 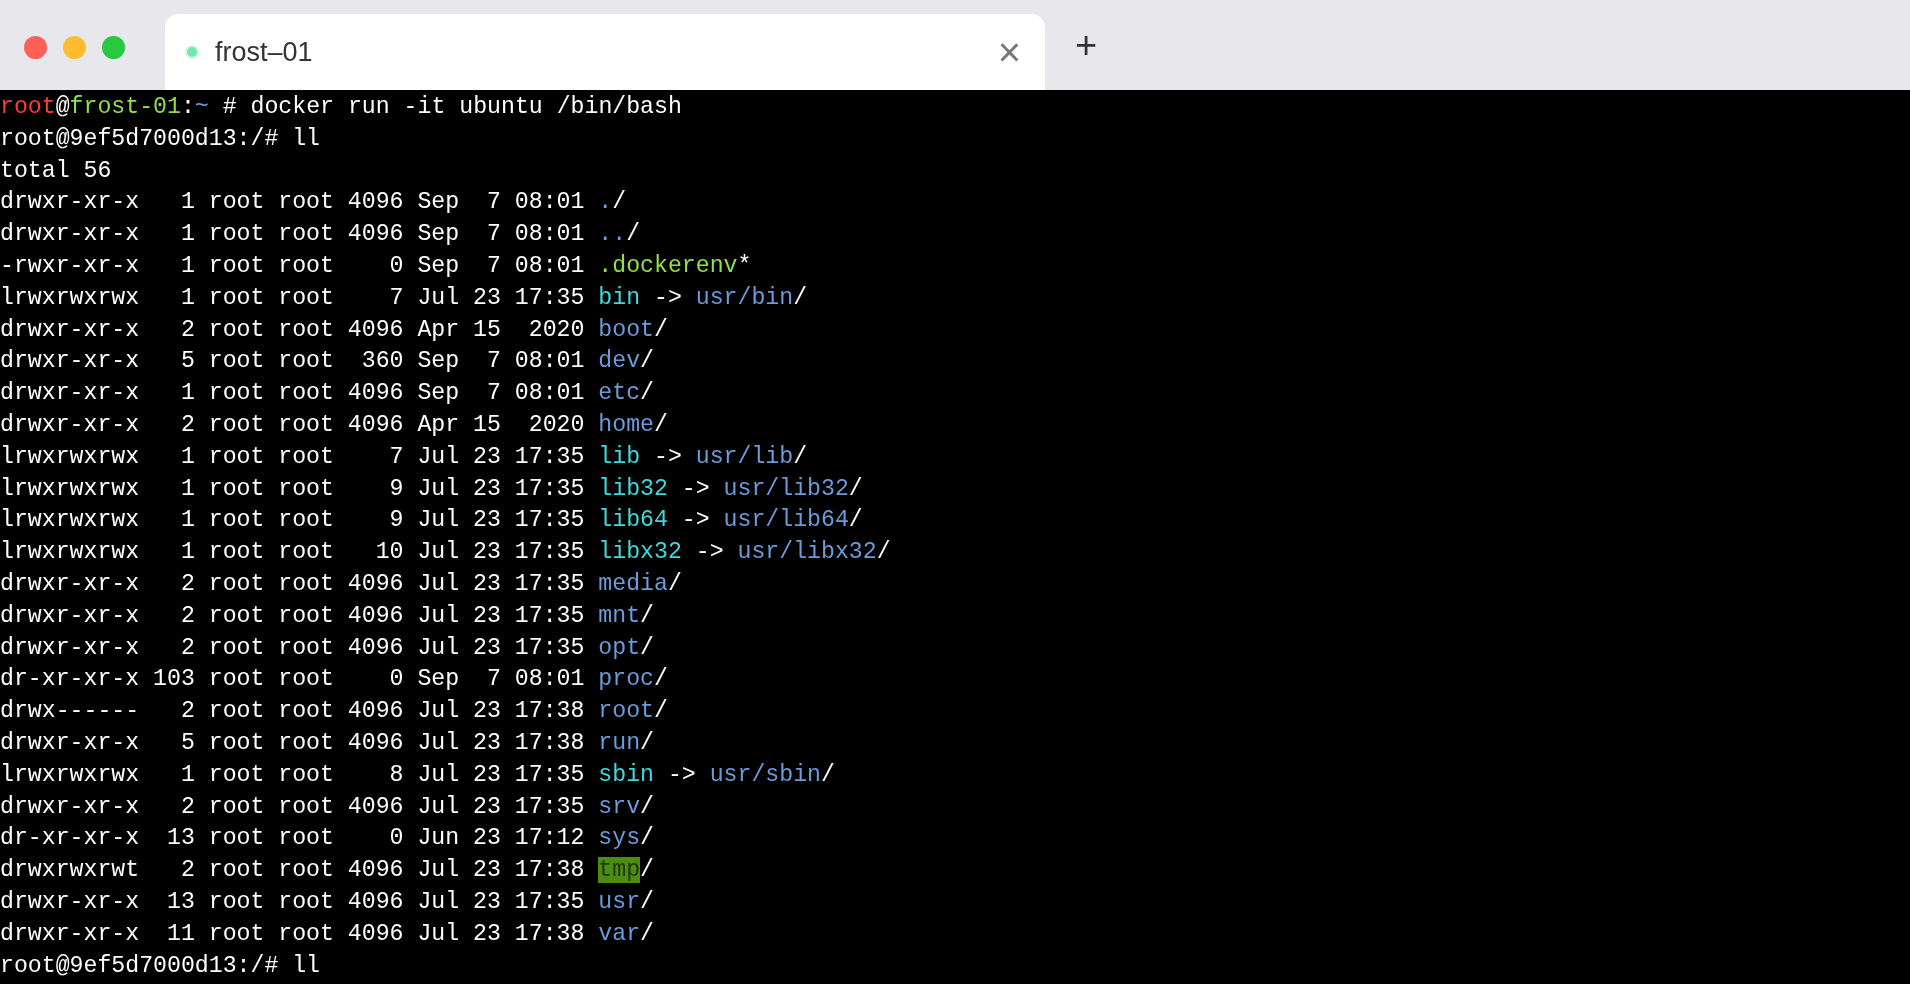 I want to click on terminal-line: lrwxrwxrwx 1 root root 9 Jul 23 17:35 lib64 -> usr/lib64/, so click(x=432, y=521).